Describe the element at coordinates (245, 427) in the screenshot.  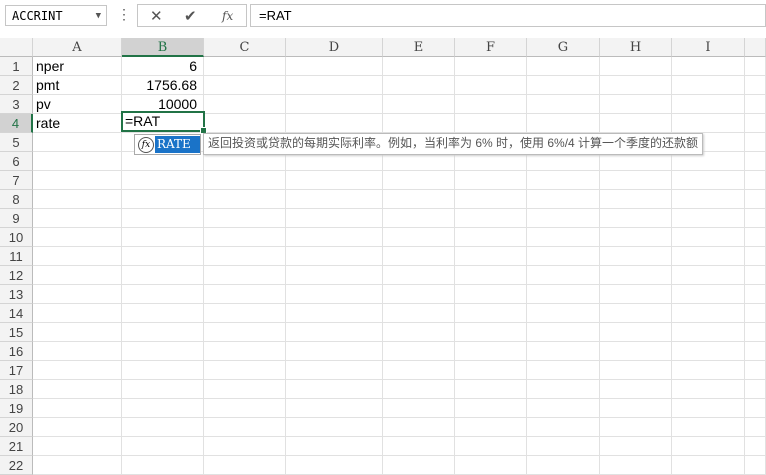
I see `cell-c20` at that location.